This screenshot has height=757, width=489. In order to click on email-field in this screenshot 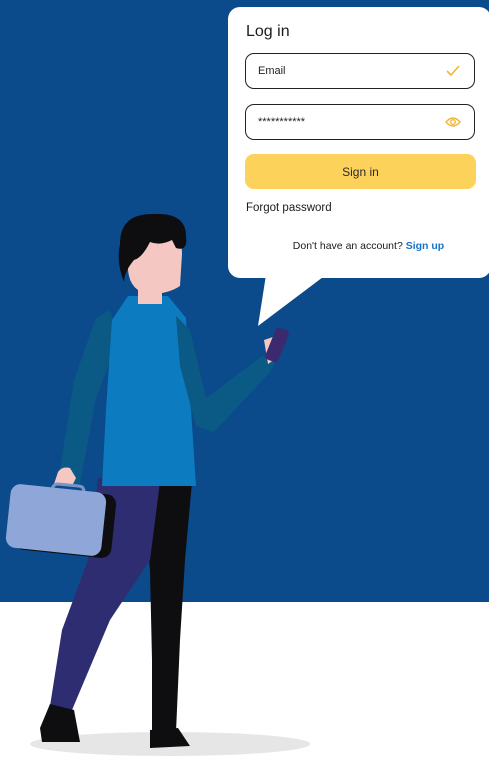, I will do `click(360, 71)`.